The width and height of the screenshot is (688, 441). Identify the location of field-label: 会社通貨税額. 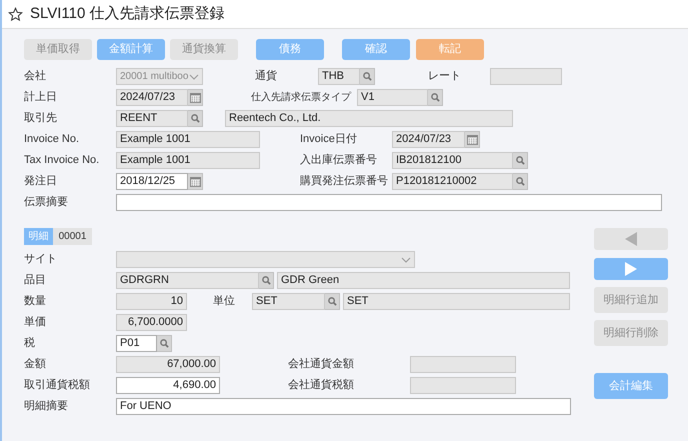
(321, 386).